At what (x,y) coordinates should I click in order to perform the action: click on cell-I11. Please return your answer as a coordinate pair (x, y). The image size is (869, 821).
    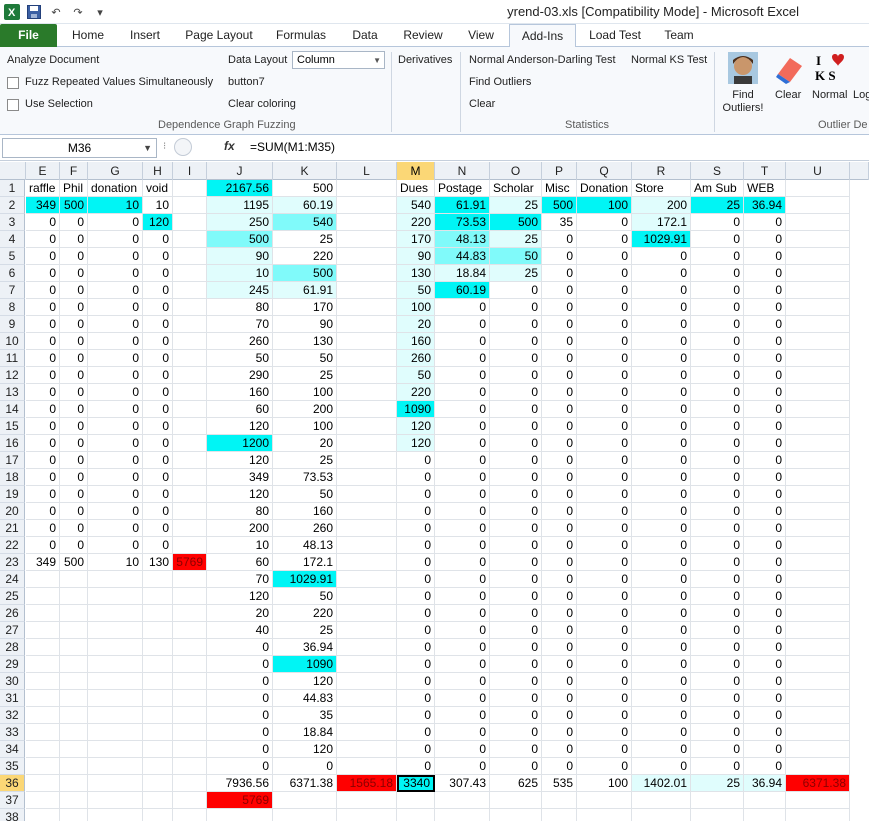
    Looking at the image, I should click on (190, 358).